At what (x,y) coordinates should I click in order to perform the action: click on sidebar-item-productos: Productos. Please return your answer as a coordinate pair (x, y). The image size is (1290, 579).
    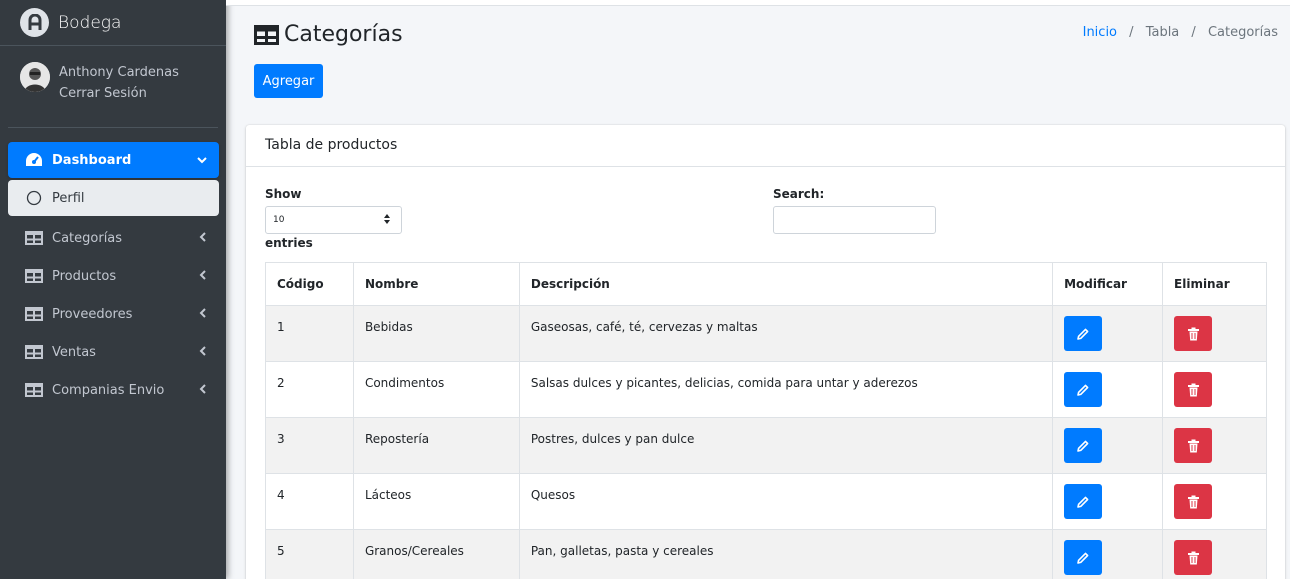
    Looking at the image, I should click on (113, 276).